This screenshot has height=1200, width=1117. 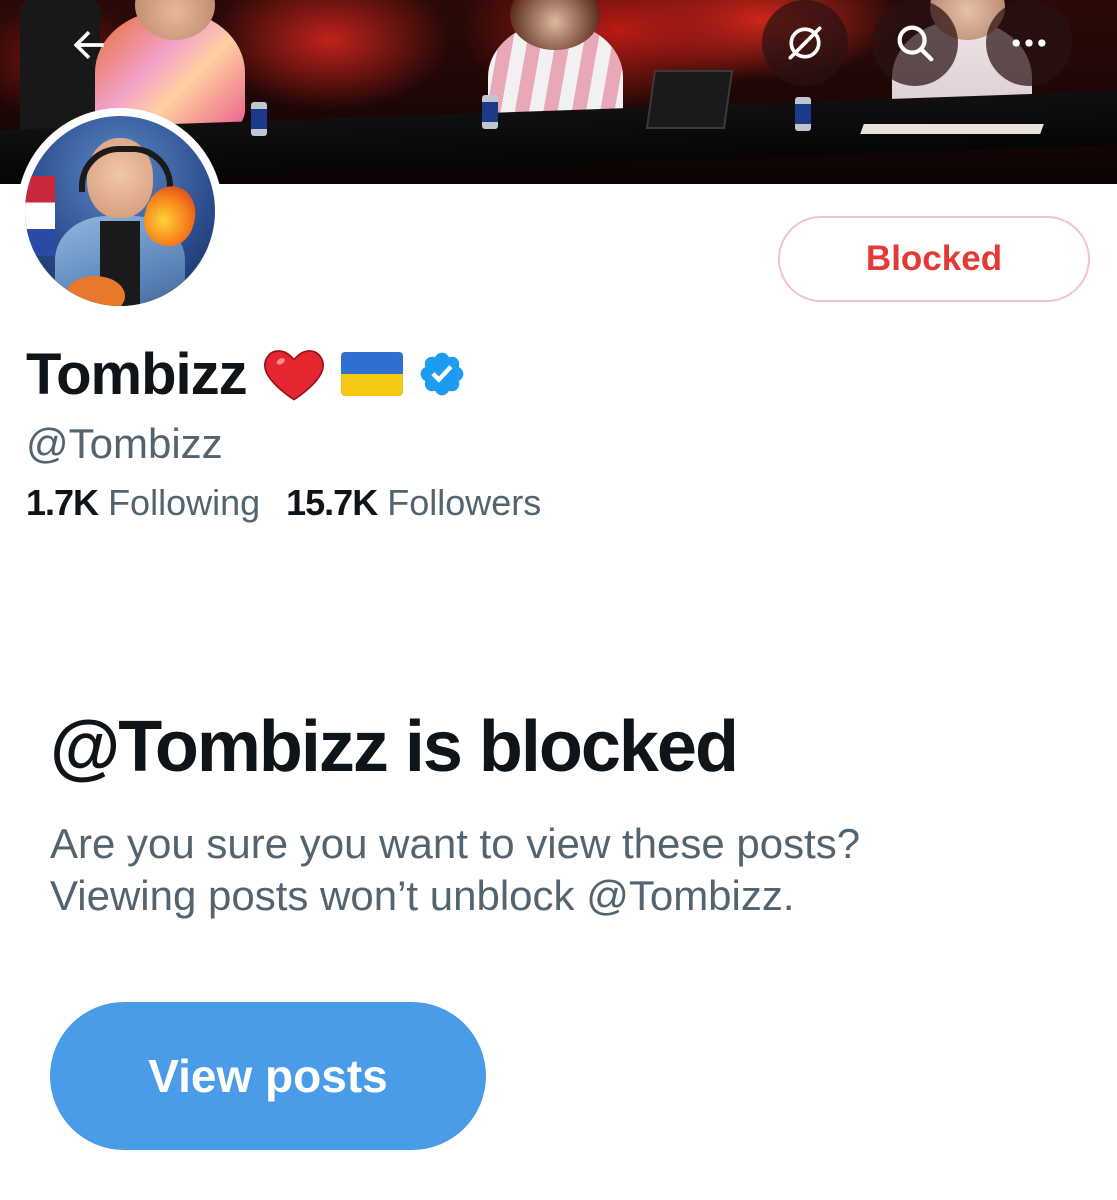 I want to click on profile-avatar, so click(x=120, y=211).